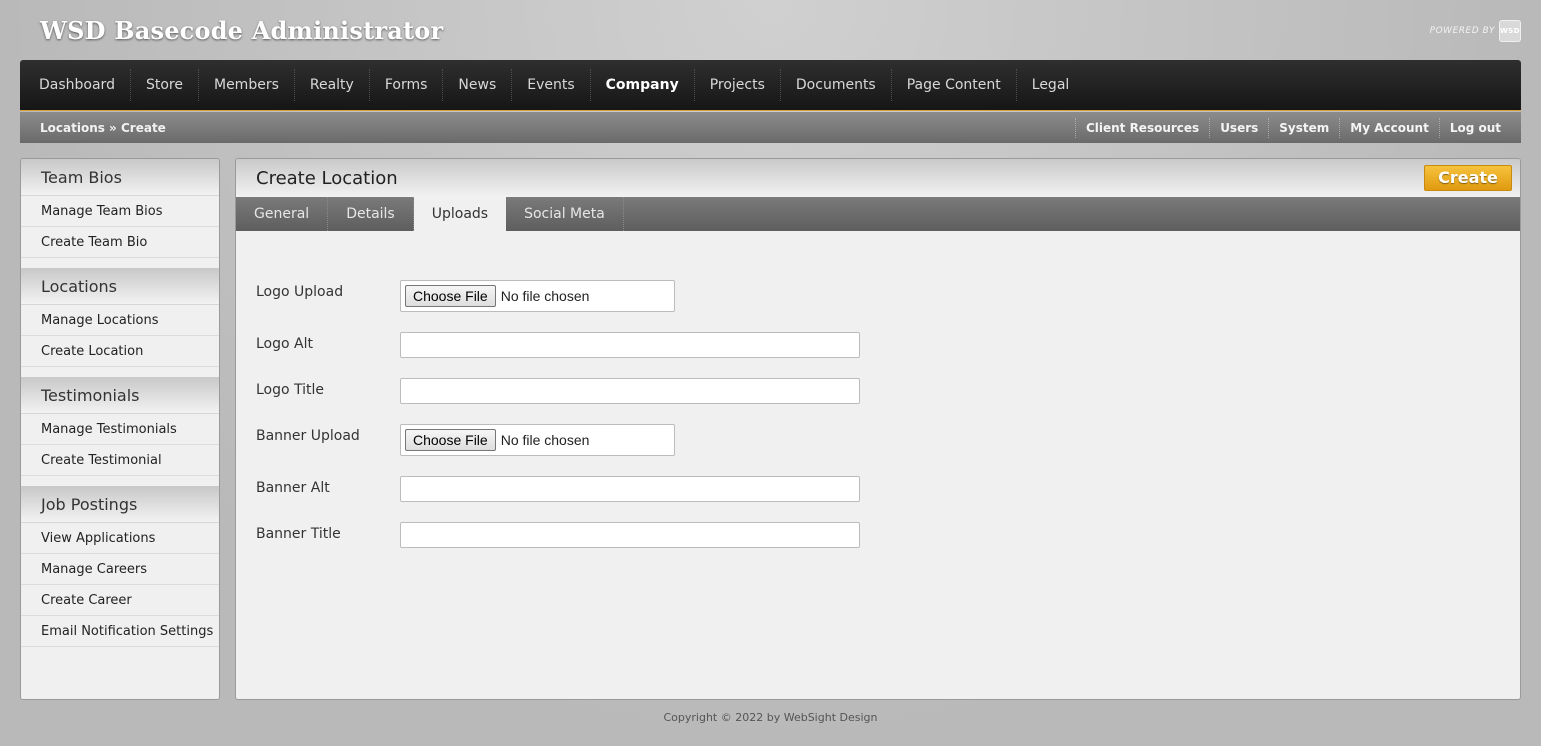 The width and height of the screenshot is (1541, 746). I want to click on sidebar-heading: Testimonials, so click(120, 395).